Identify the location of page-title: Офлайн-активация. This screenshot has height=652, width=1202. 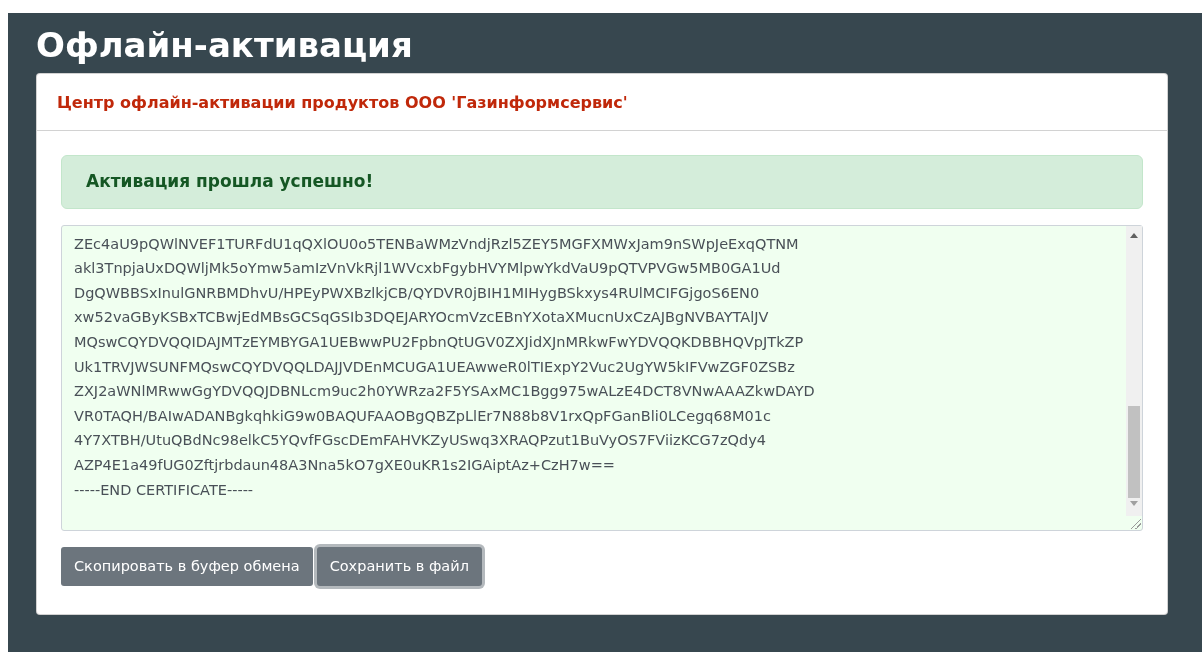
(225, 45).